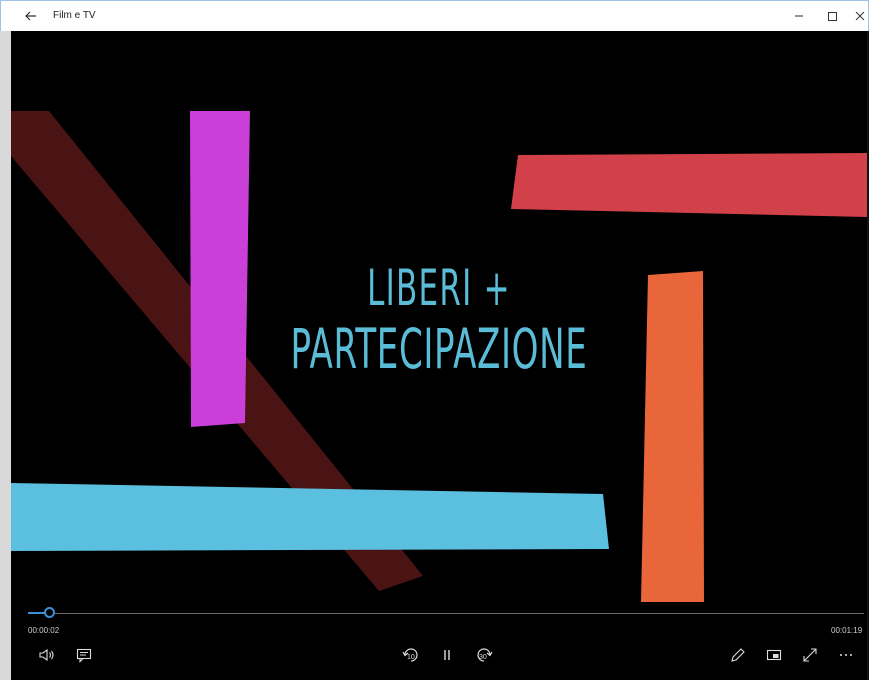 This screenshot has height=680, width=869. I want to click on more-button, so click(846, 655).